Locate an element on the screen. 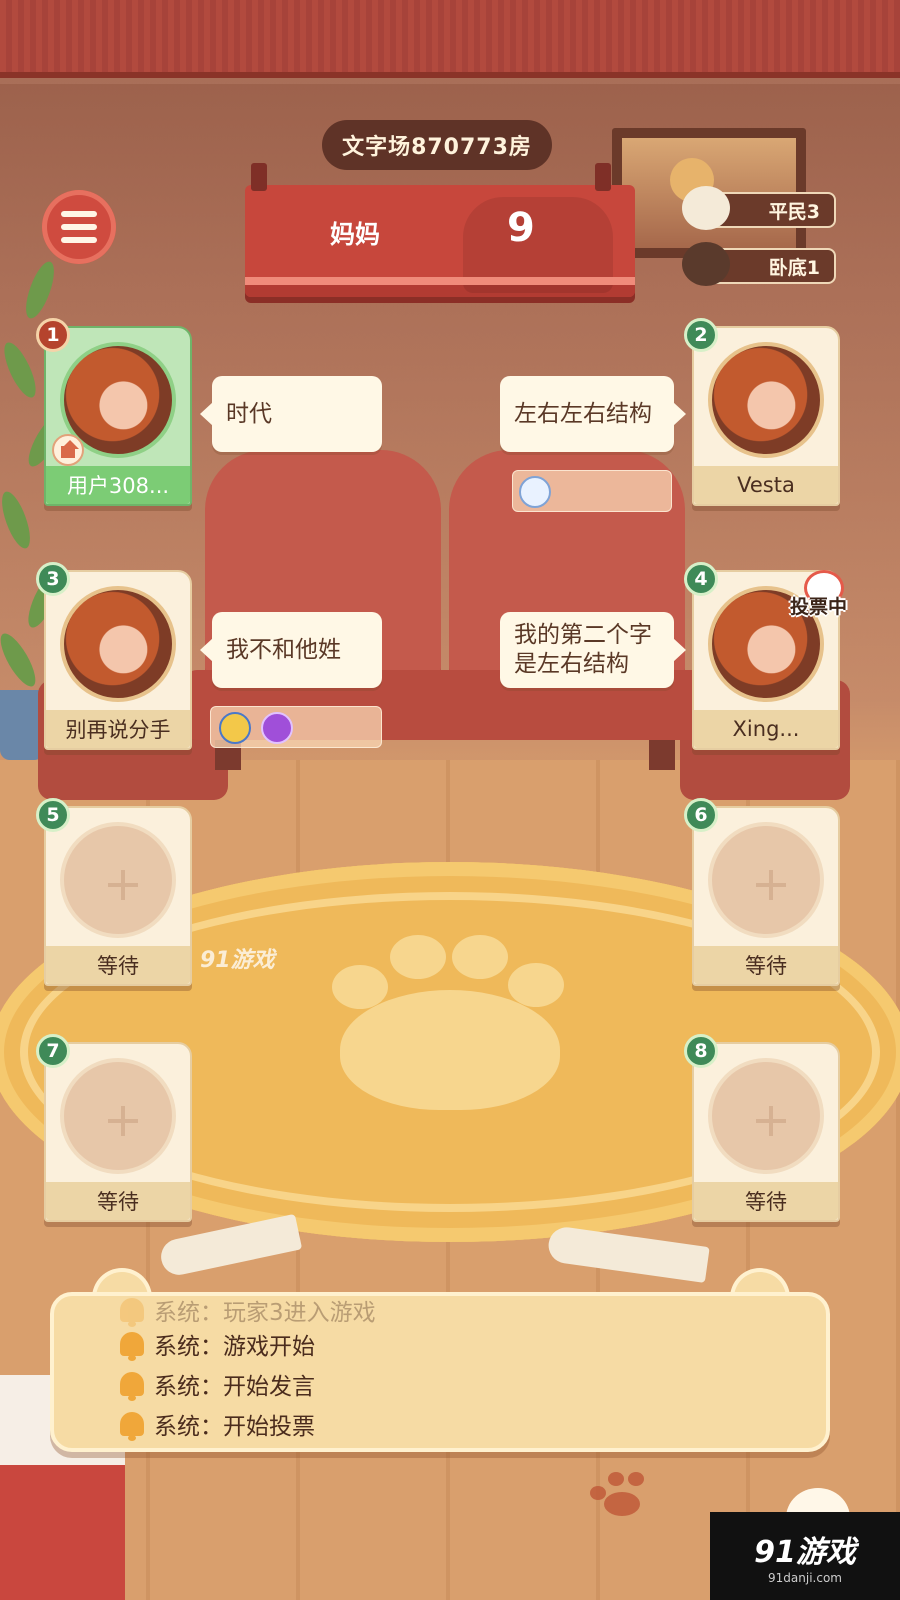  floor-paw-icon is located at coordinates (625, 1493).